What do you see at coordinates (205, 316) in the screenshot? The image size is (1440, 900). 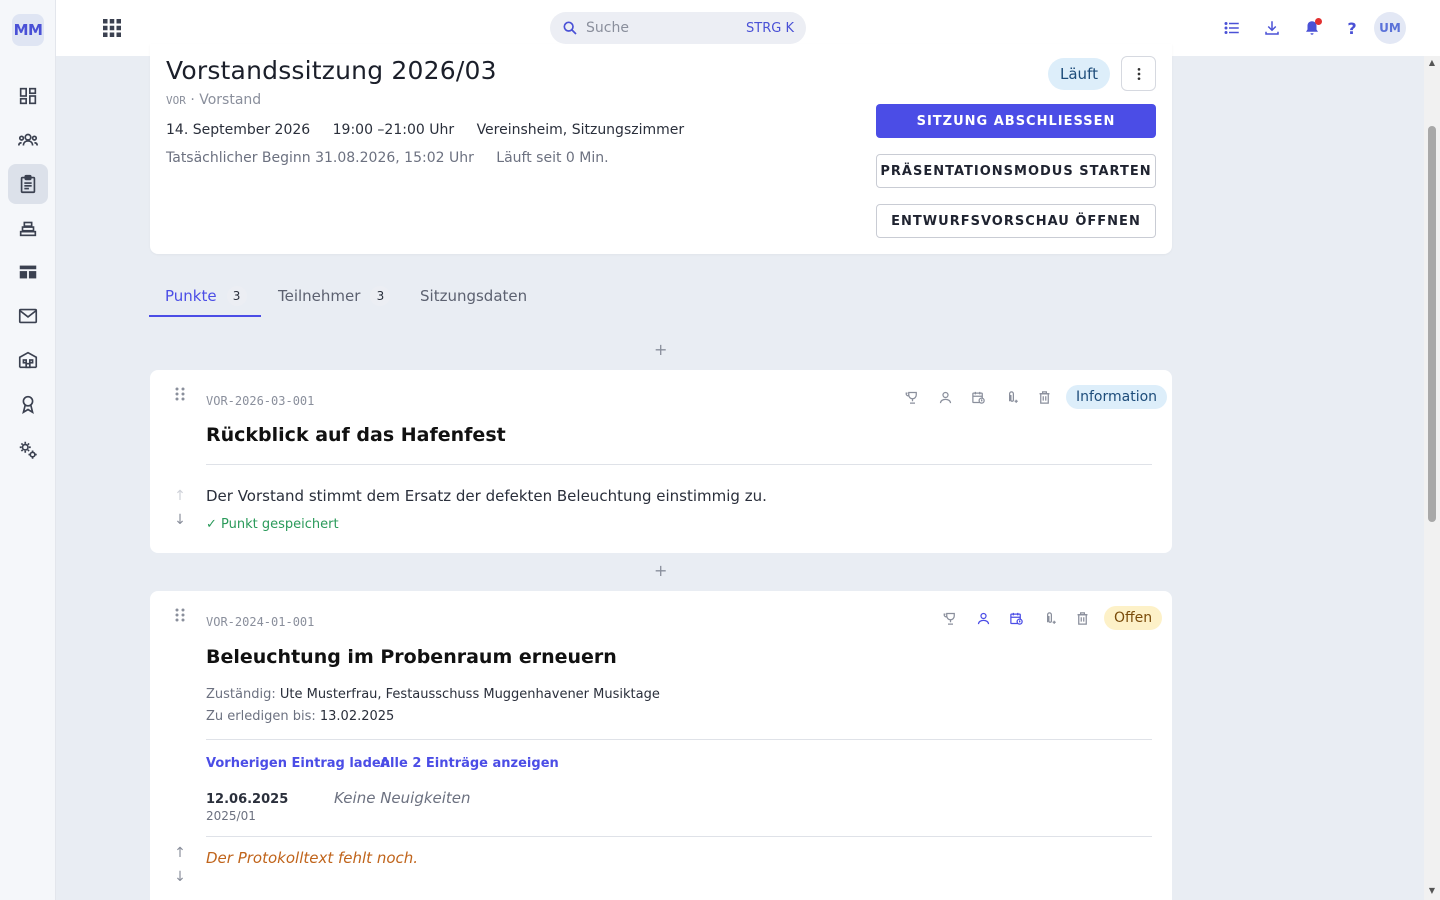 I see `active-tab-indicator` at bounding box center [205, 316].